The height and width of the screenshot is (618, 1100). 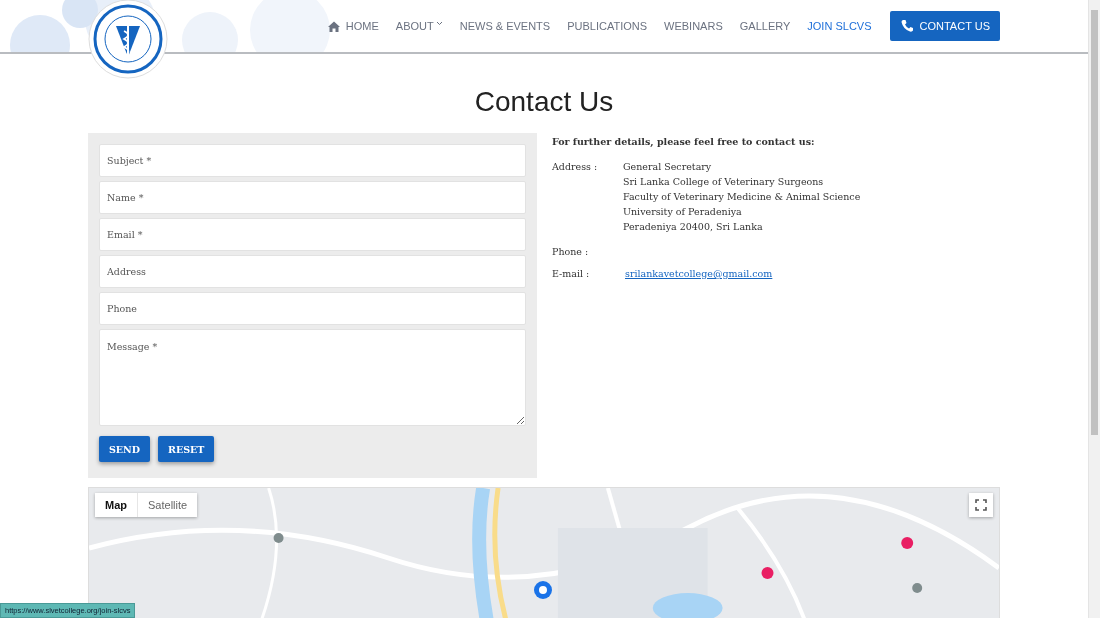 What do you see at coordinates (1094, 222) in the screenshot?
I see `scrollbar-thumb` at bounding box center [1094, 222].